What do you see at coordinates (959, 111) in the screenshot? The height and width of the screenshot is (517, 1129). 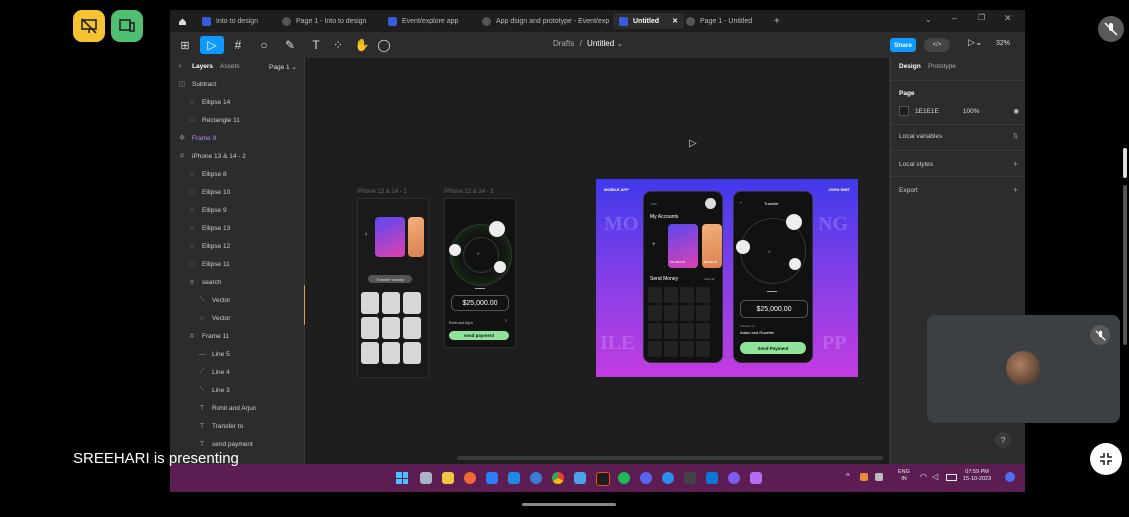 I see `page-color-row: 1E1E1E 100% ◉` at bounding box center [959, 111].